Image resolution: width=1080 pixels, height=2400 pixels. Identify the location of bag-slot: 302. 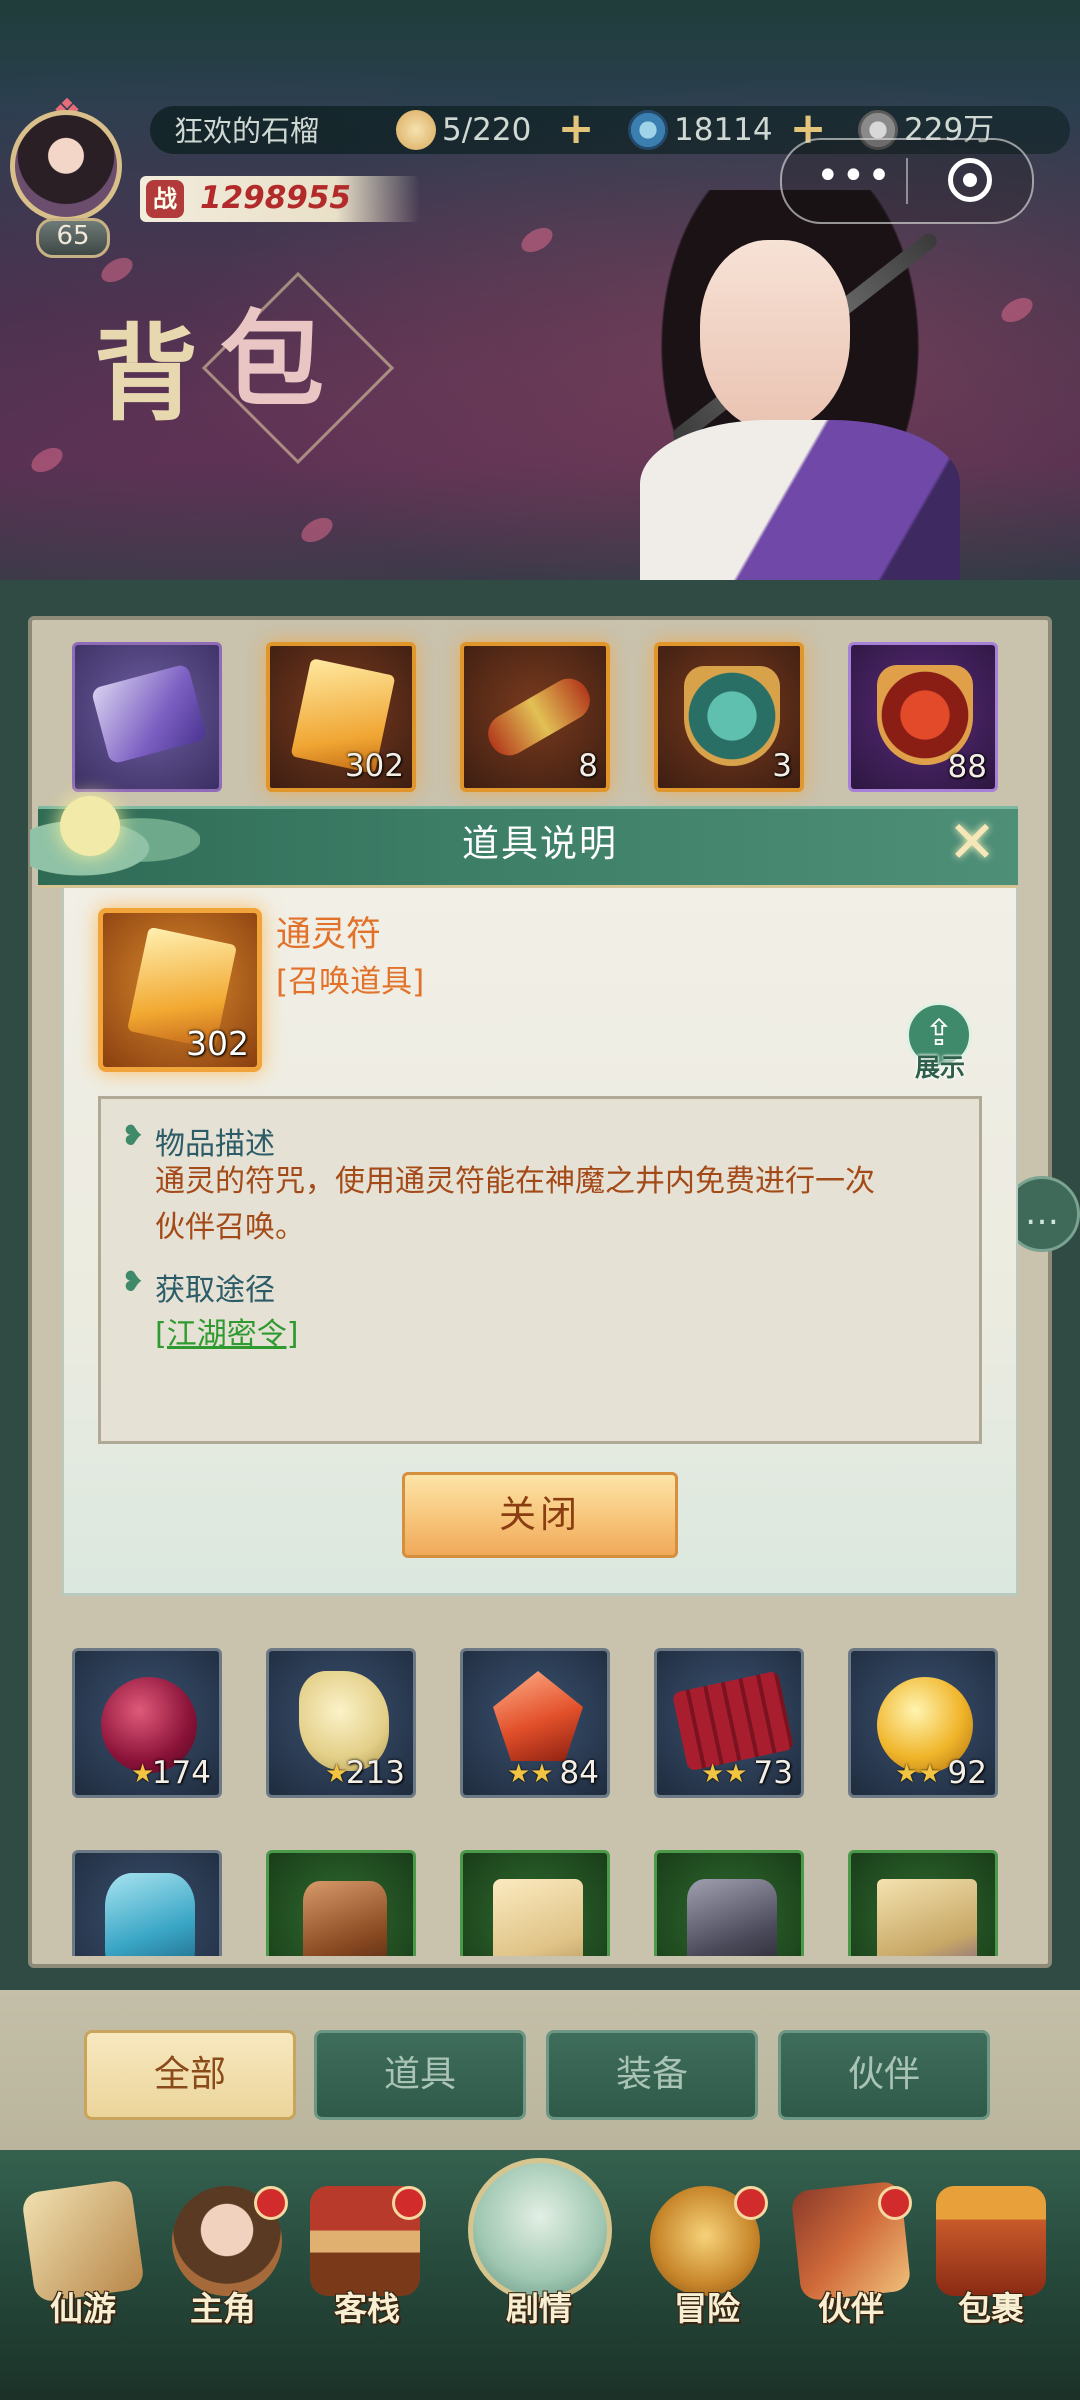
(341, 717).